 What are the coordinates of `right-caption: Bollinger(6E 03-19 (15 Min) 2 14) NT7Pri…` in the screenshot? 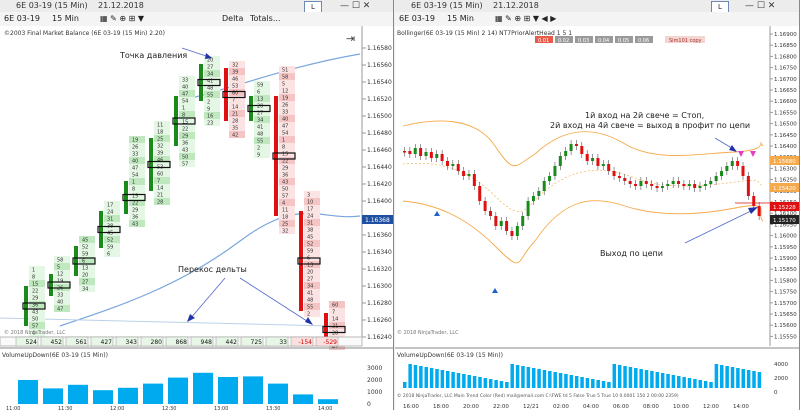 It's located at (484, 33).